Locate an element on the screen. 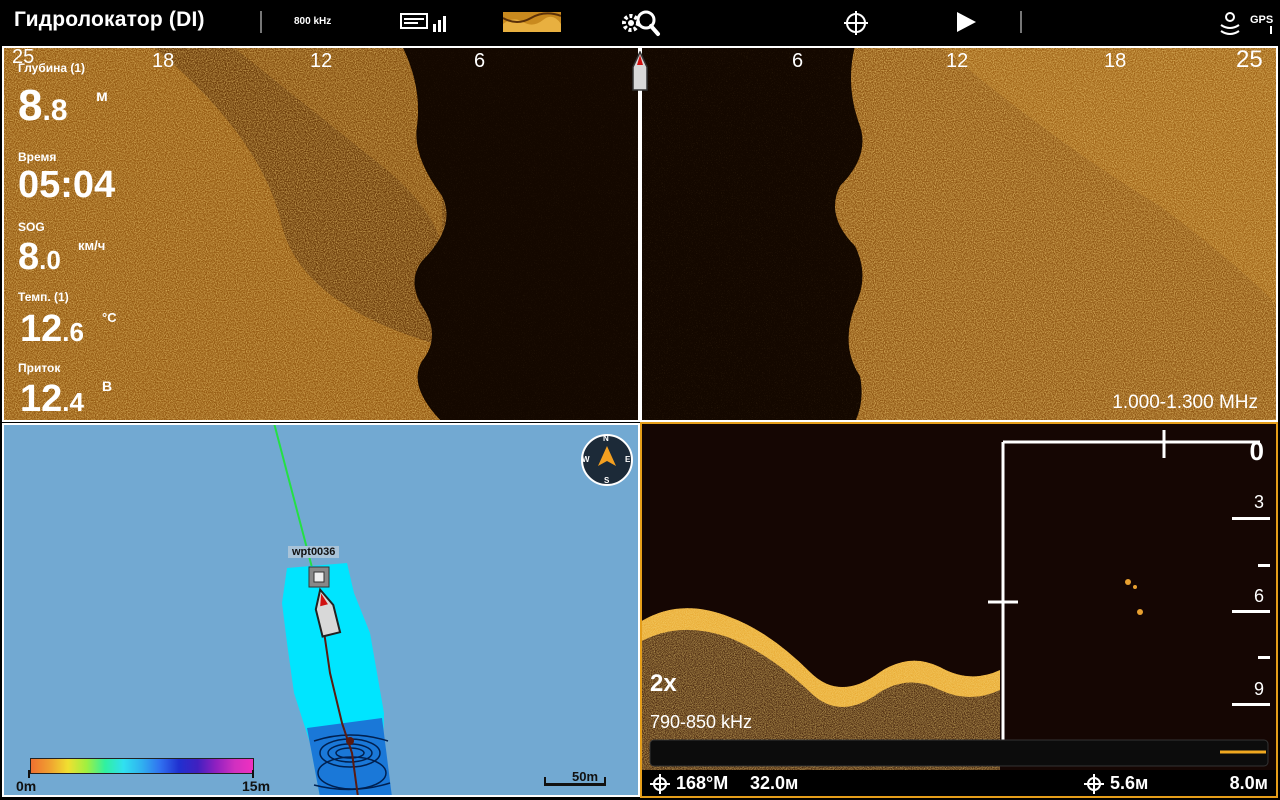 This screenshot has height=800, width=1280. scale-start-label: 0m is located at coordinates (26, 786).